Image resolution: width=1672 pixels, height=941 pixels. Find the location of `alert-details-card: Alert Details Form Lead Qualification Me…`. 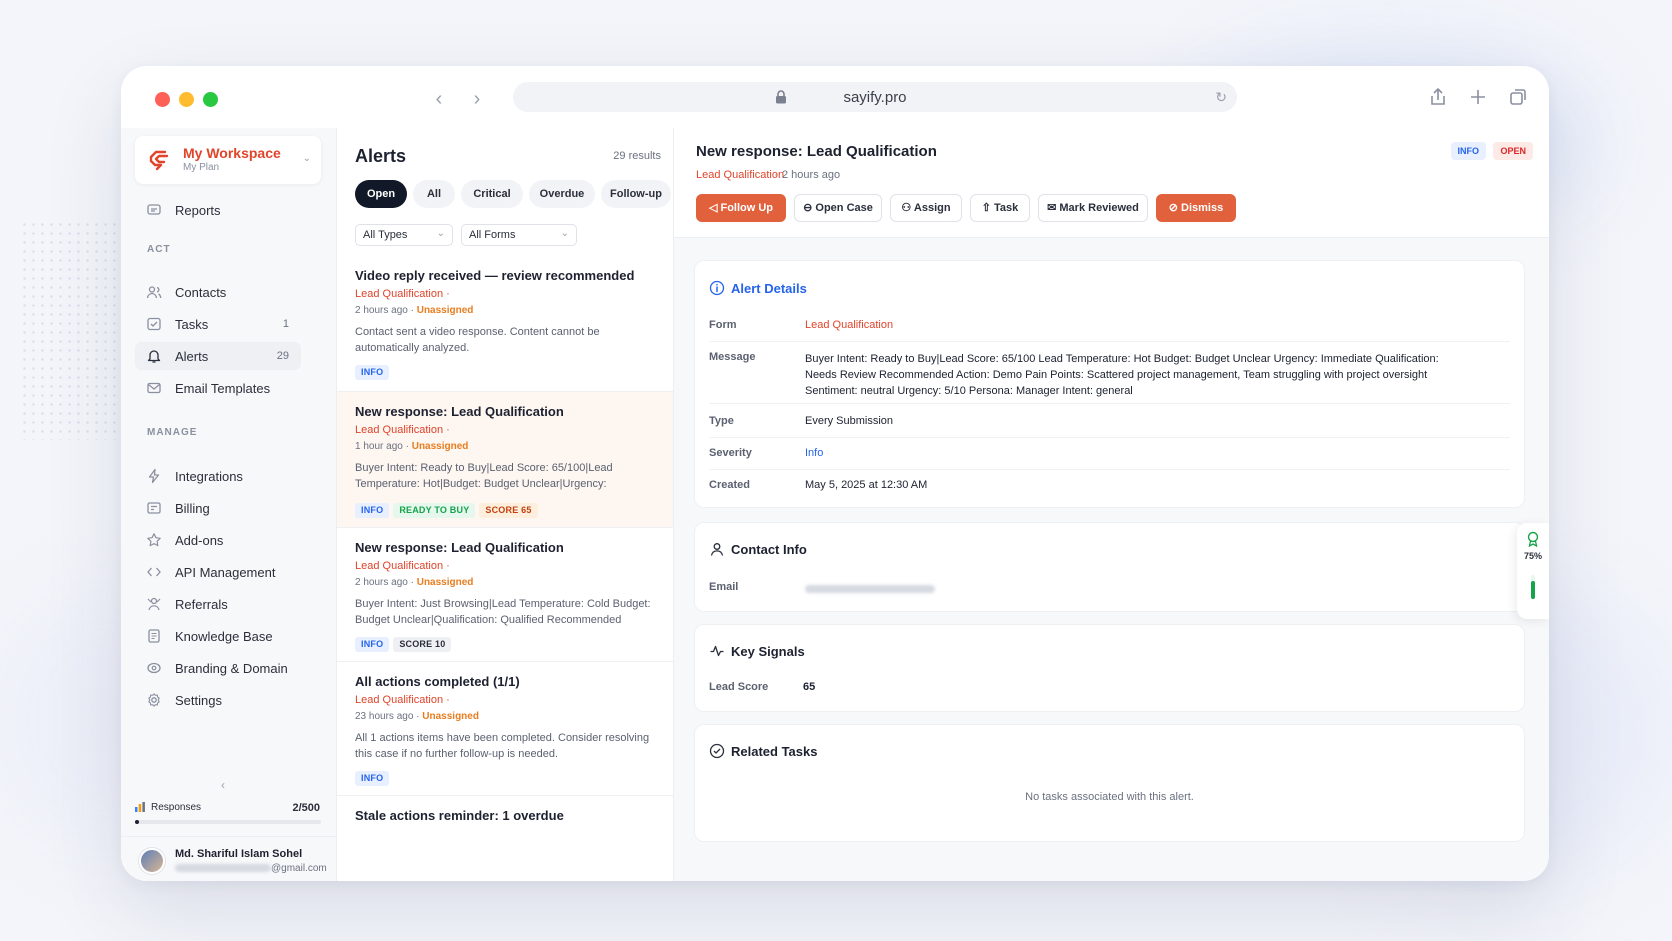

alert-details-card: Alert Details Form Lead Qualification Me… is located at coordinates (1109, 384).